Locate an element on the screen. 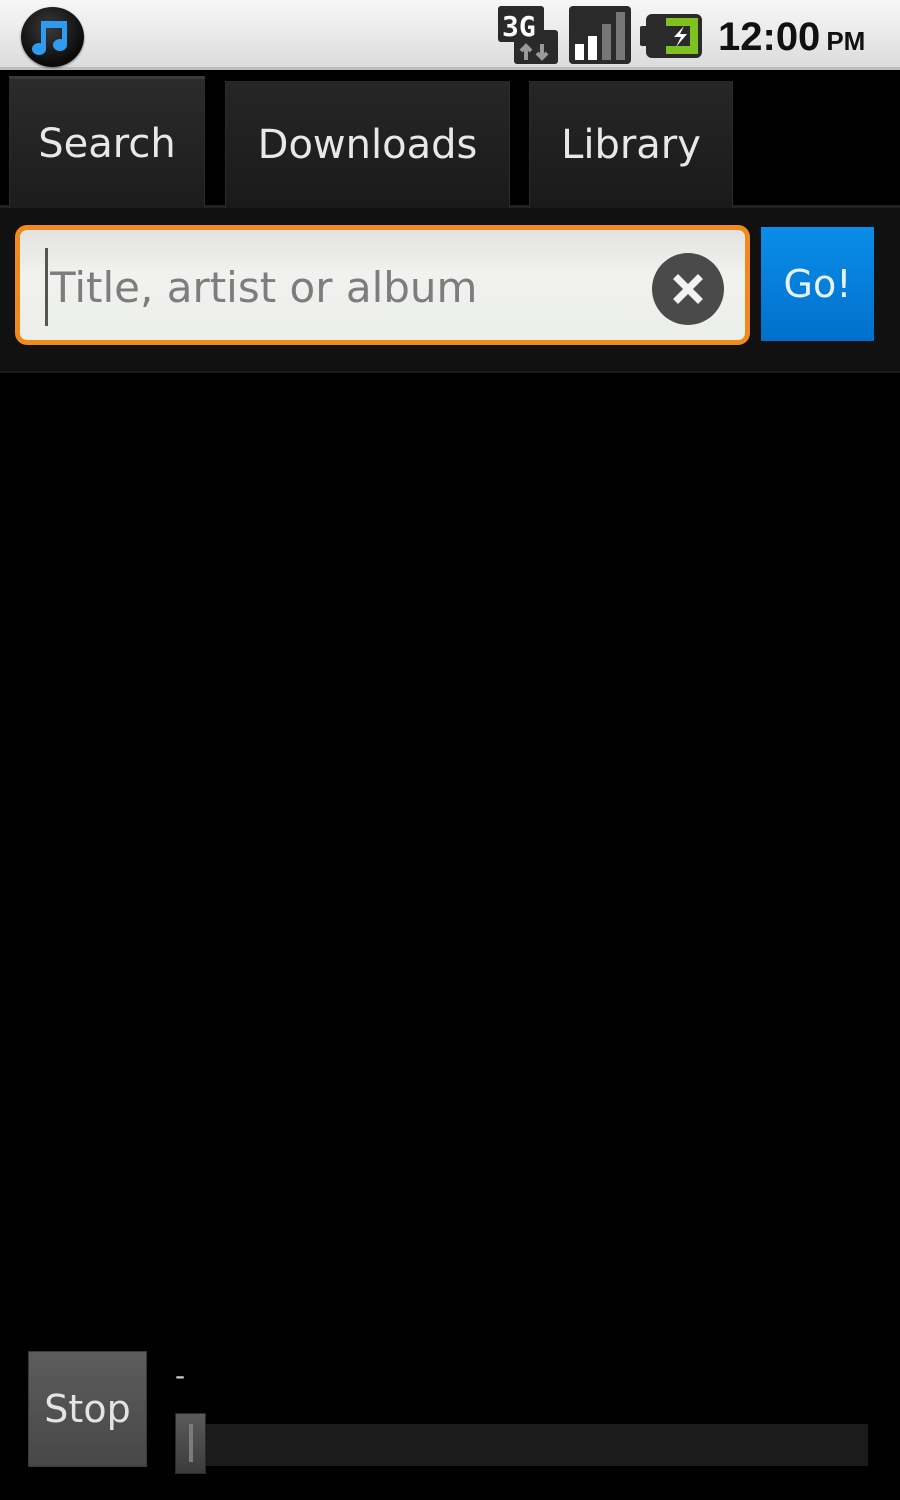 The width and height of the screenshot is (900, 1500). status-bar: 3G 12:00 PM is located at coordinates (450, 35).